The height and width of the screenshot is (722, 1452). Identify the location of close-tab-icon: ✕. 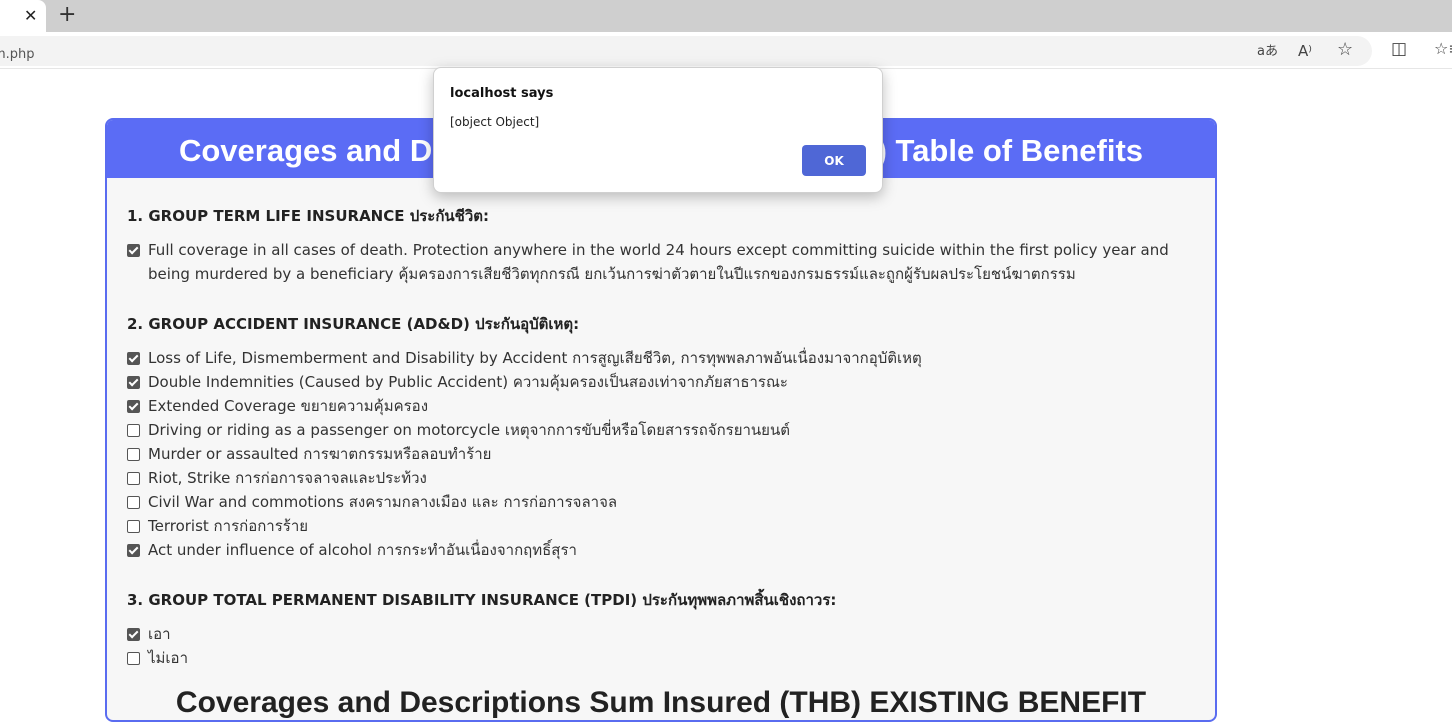
(30, 16).